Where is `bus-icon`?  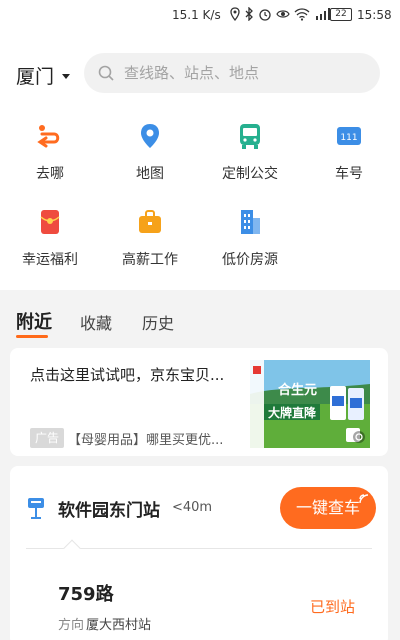 bus-icon is located at coordinates (250, 136).